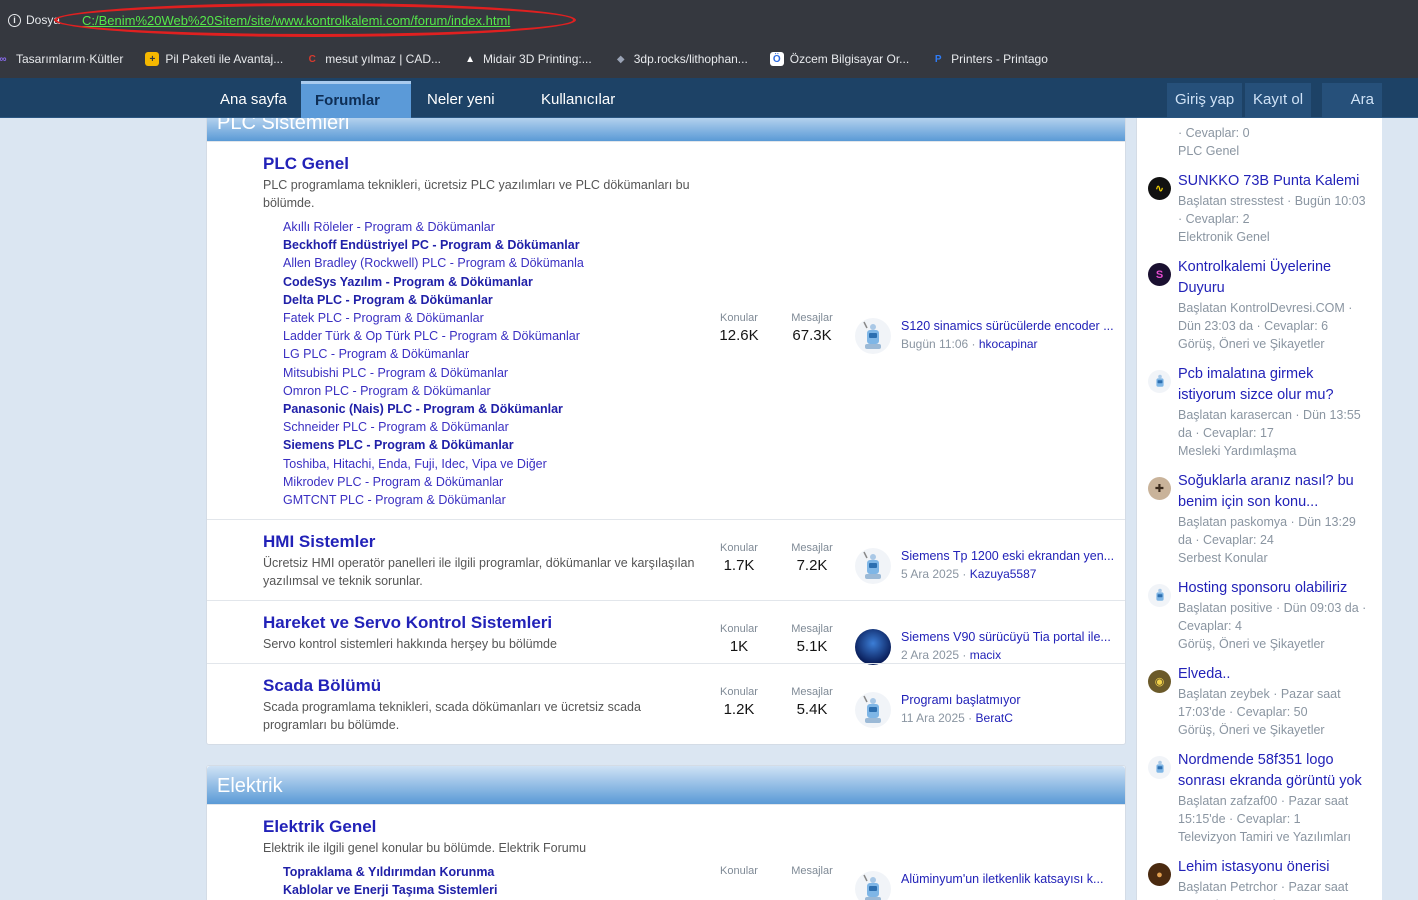  What do you see at coordinates (812, 558) in the screenshot?
I see `stat-messages: Mesajlar 7.2K` at bounding box center [812, 558].